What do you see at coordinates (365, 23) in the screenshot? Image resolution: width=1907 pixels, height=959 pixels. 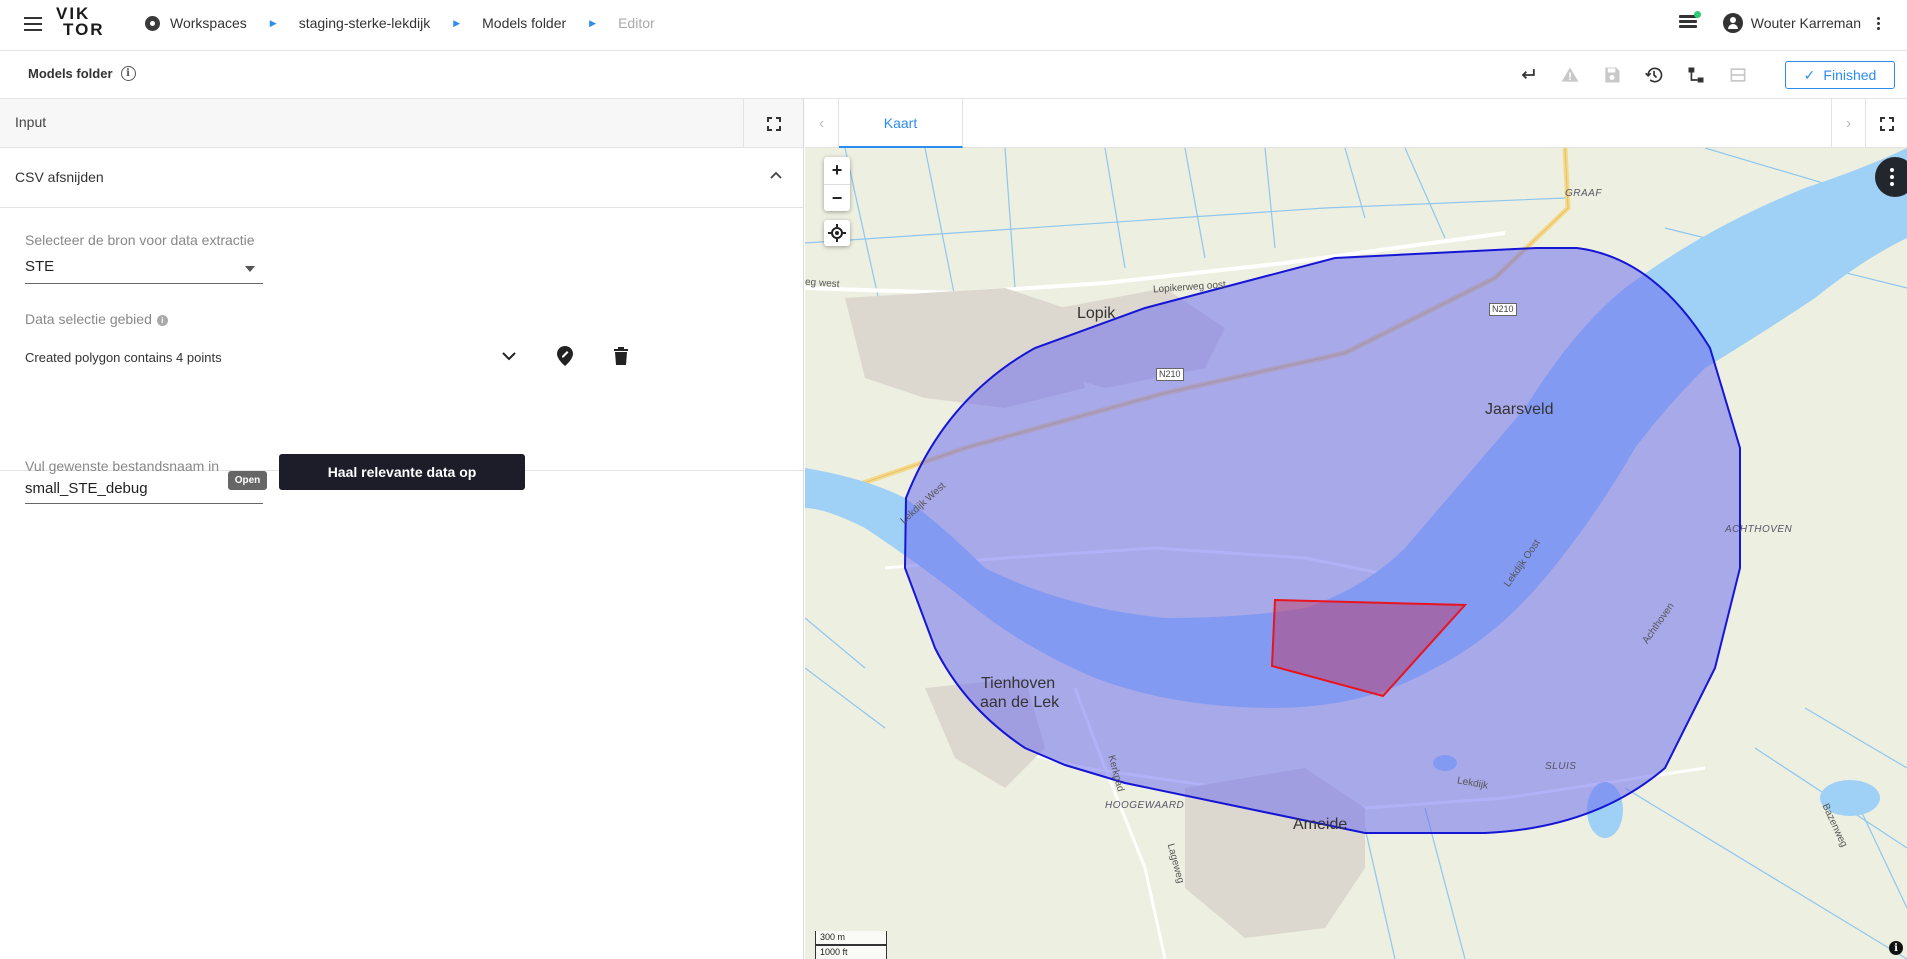 I see `breadcrumb-workspace: staging-sterke-lekdijk` at bounding box center [365, 23].